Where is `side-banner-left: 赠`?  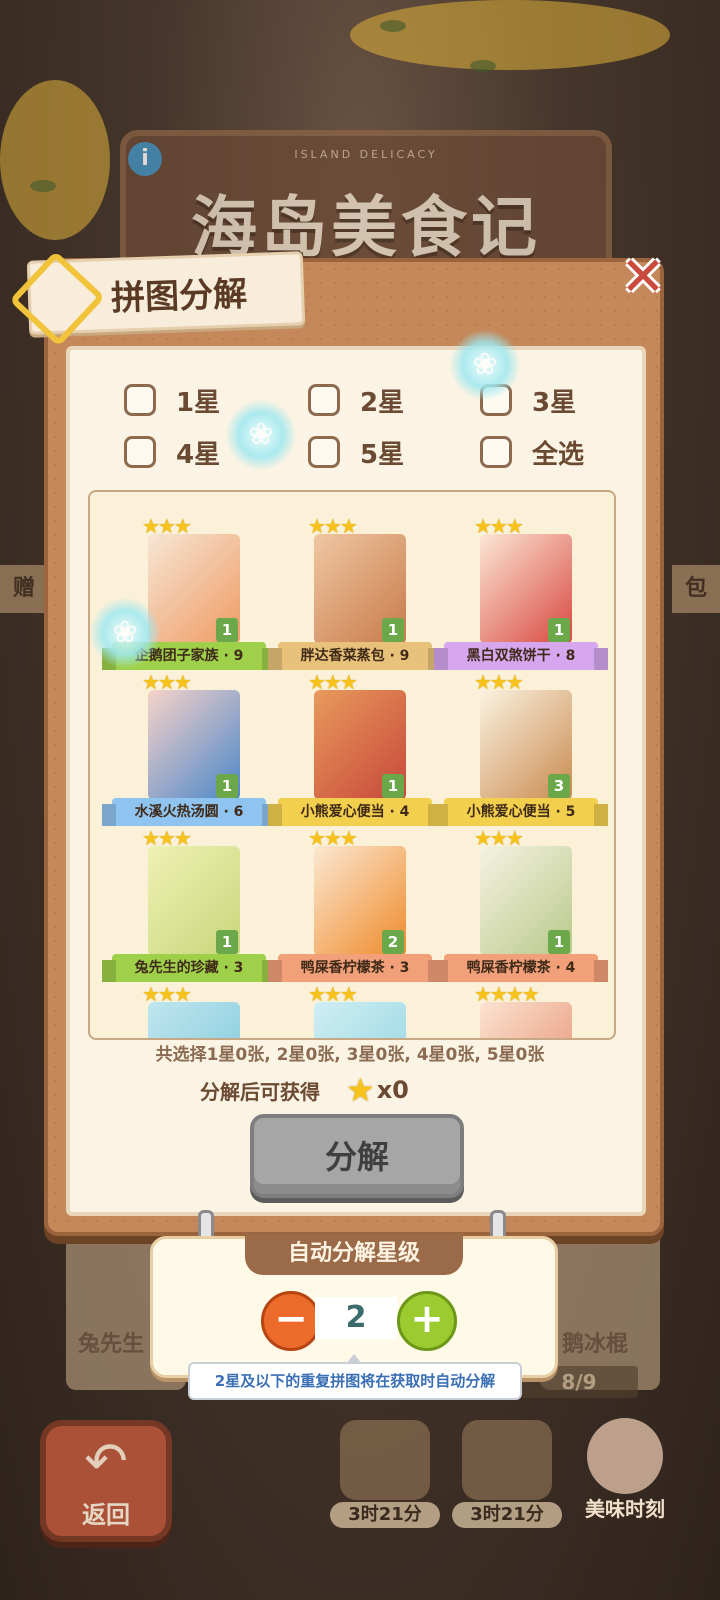 side-banner-left: 赠 is located at coordinates (24, 589).